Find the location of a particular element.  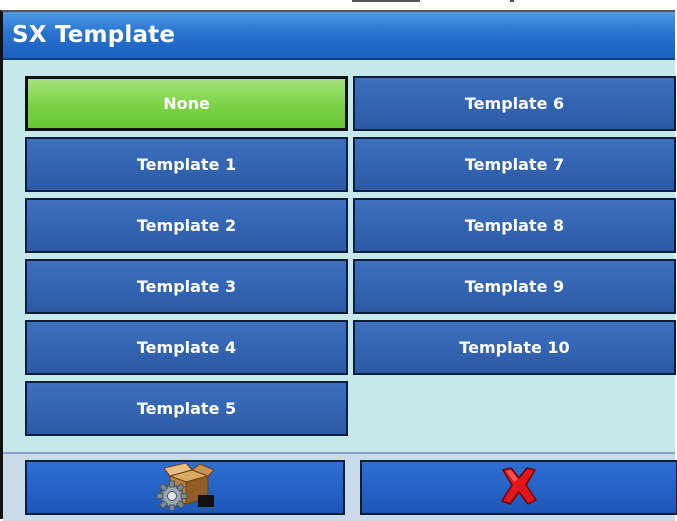

template-option-8: Template 8 is located at coordinates (514, 225).